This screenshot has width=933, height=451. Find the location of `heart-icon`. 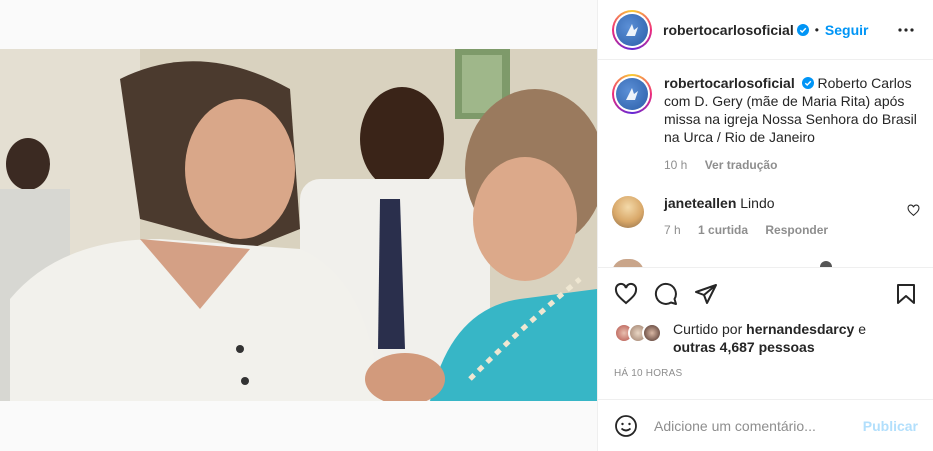

heart-icon is located at coordinates (626, 293).